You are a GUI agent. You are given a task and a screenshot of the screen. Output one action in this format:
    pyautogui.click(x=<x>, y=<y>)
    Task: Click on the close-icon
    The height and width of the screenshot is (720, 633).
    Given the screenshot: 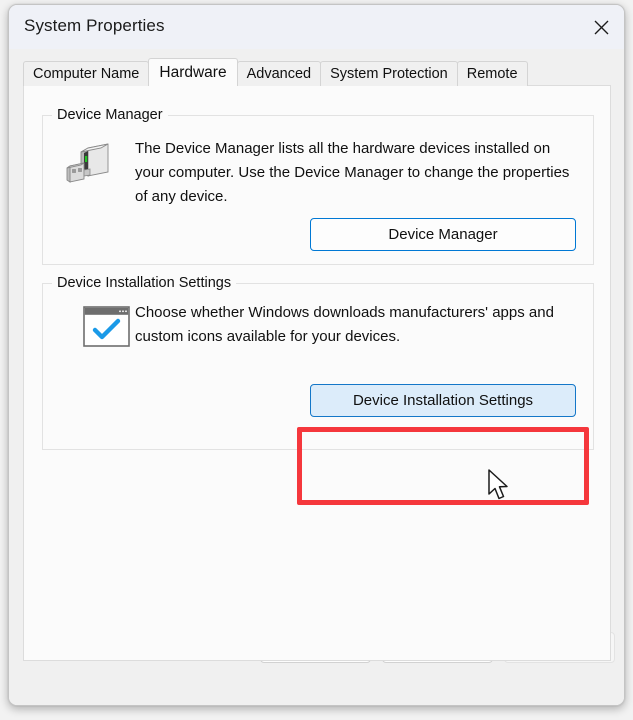 What is the action you would take?
    pyautogui.click(x=601, y=27)
    